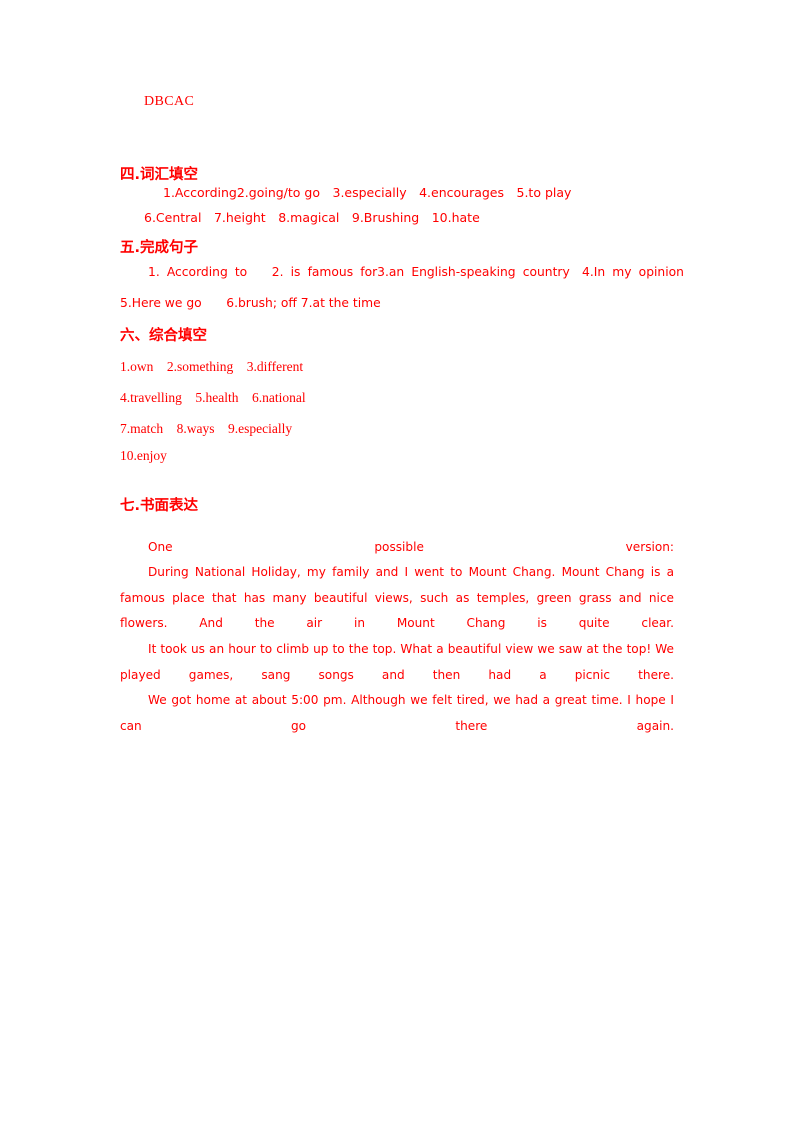  Describe the element at coordinates (143, 455) in the screenshot. I see `section-six-answers-line-4: 10.enjoy` at that location.